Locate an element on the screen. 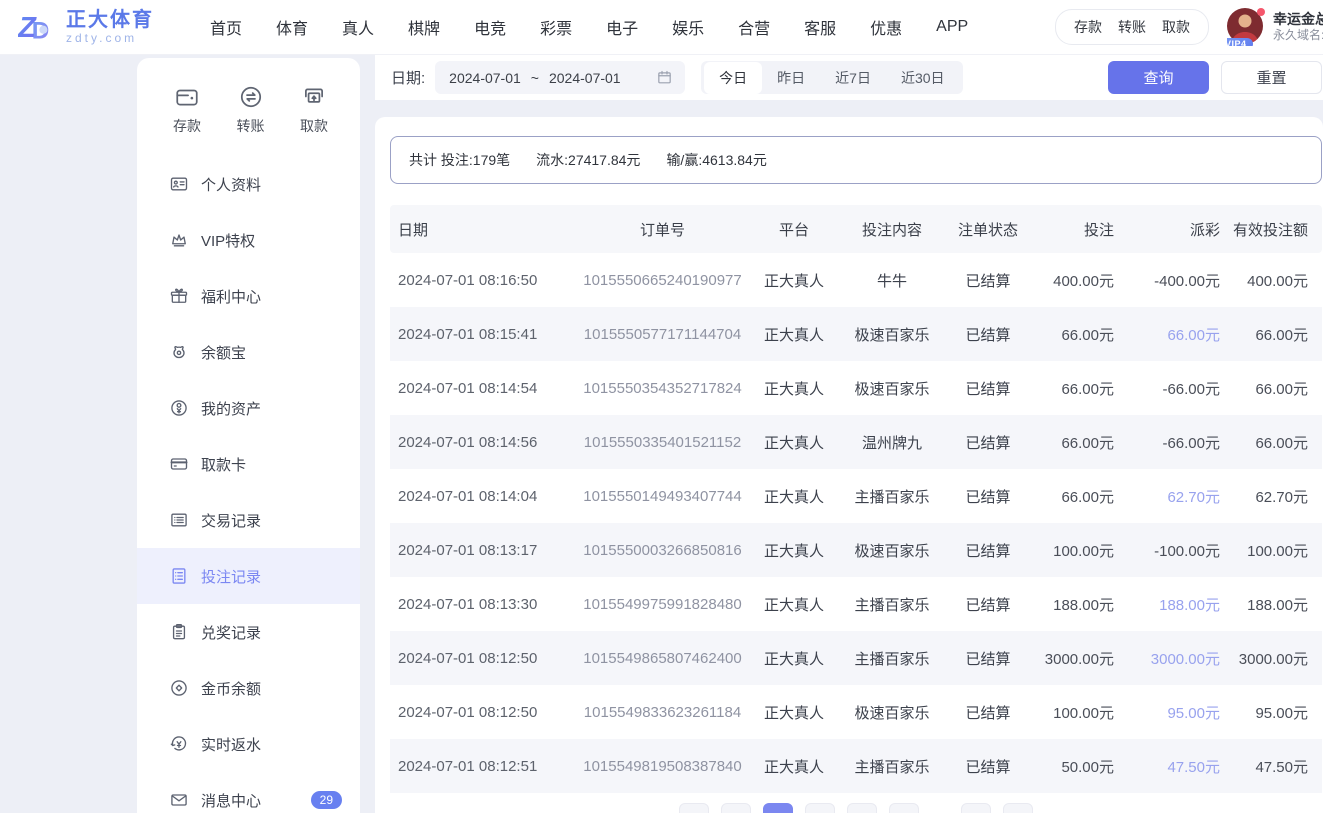  wallet-action-link: 转账 is located at coordinates (1132, 27).